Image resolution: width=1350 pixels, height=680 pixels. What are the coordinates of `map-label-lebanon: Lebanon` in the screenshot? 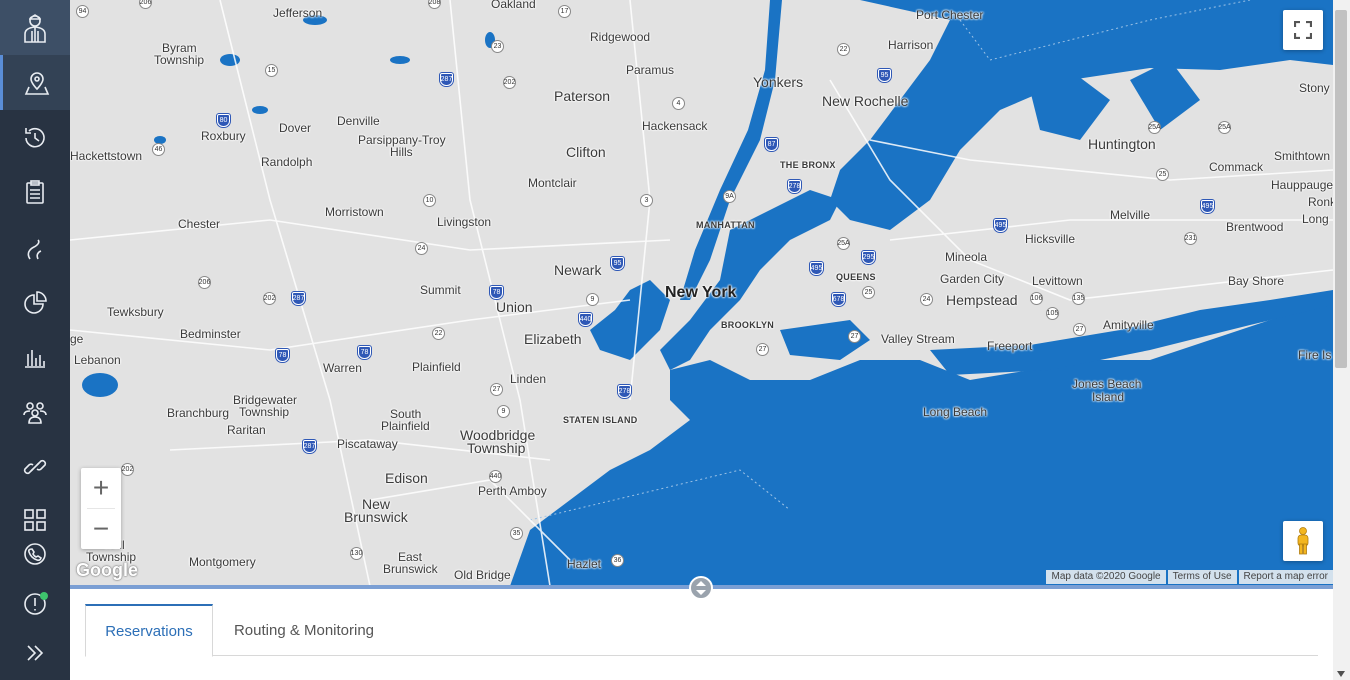 It's located at (97, 360).